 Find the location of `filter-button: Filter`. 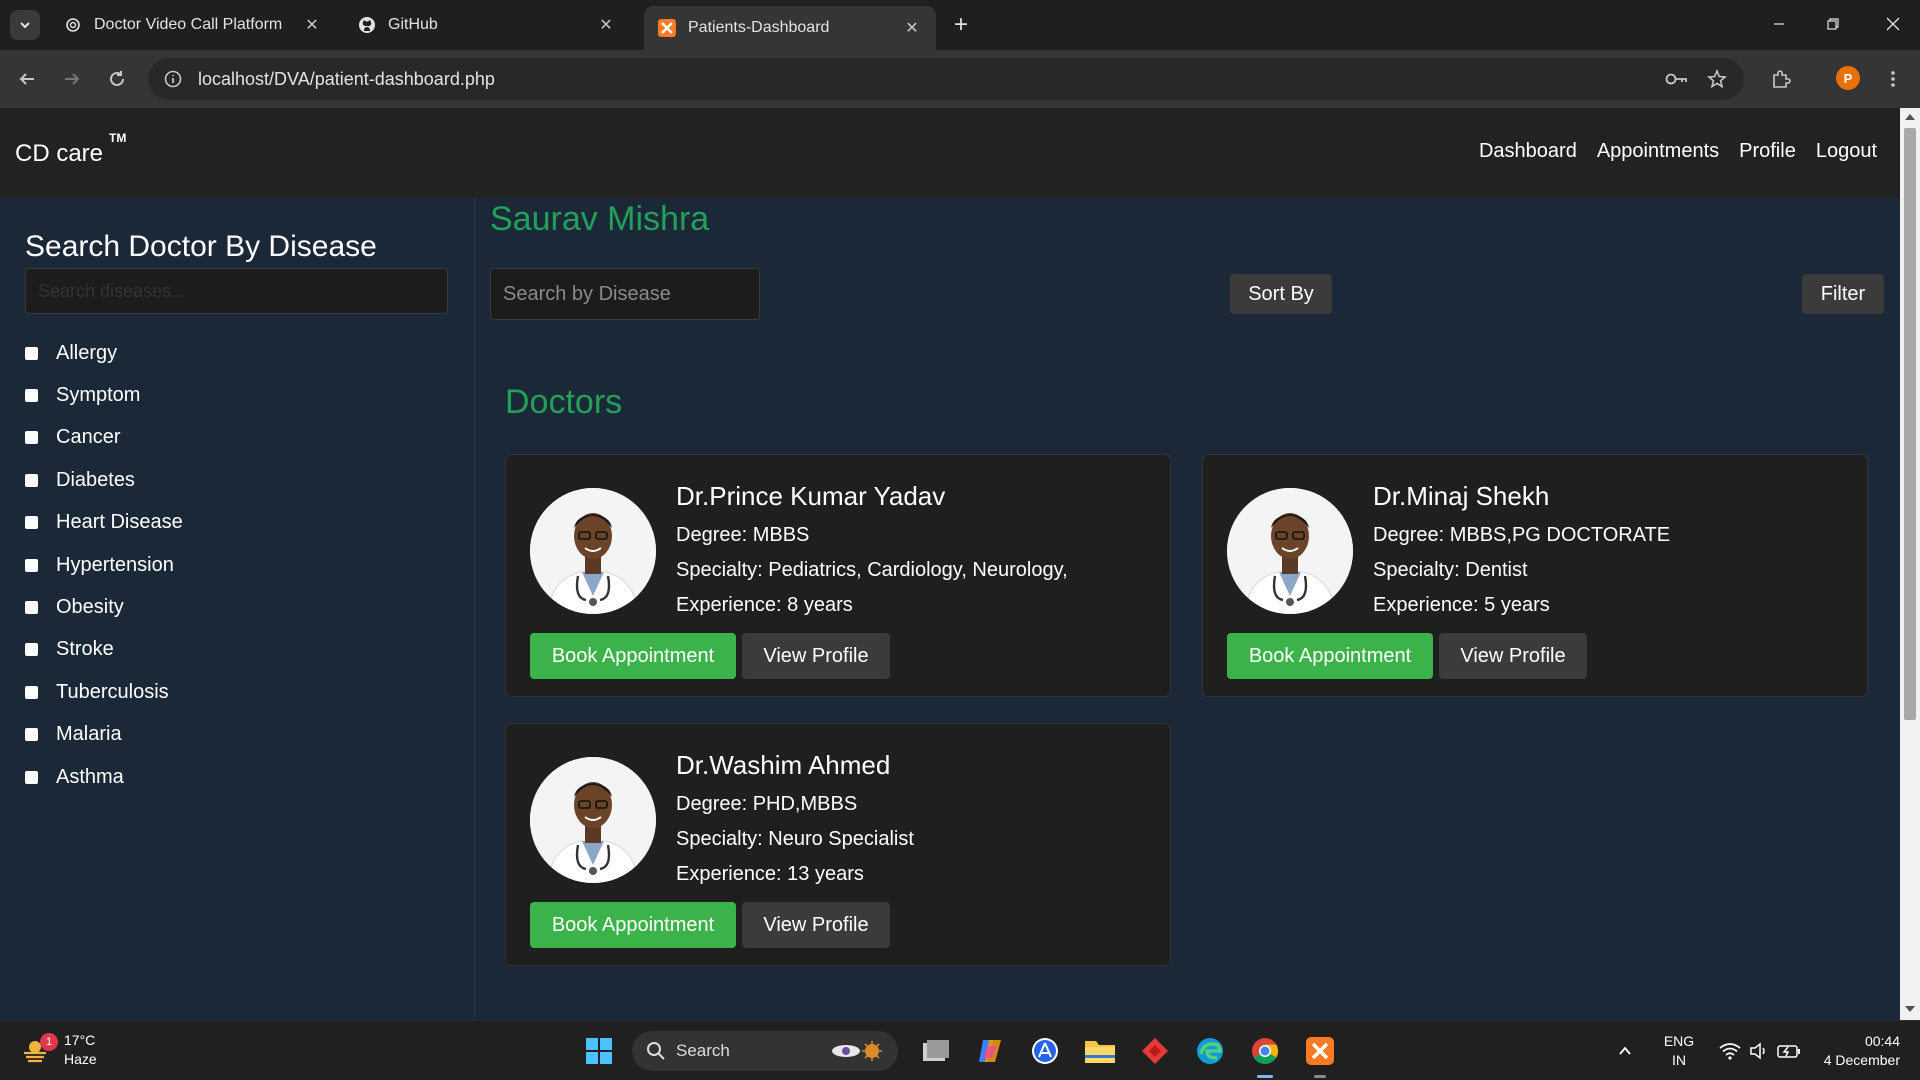

filter-button: Filter is located at coordinates (1843, 294).